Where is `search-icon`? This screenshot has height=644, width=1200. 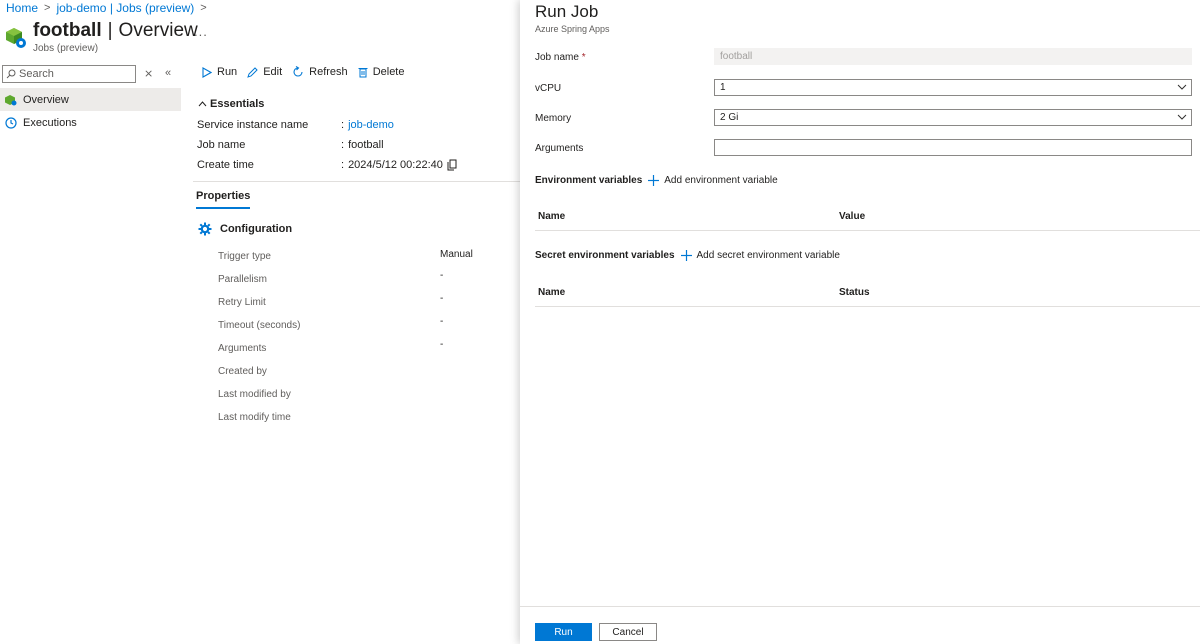
search-icon is located at coordinates (11, 74).